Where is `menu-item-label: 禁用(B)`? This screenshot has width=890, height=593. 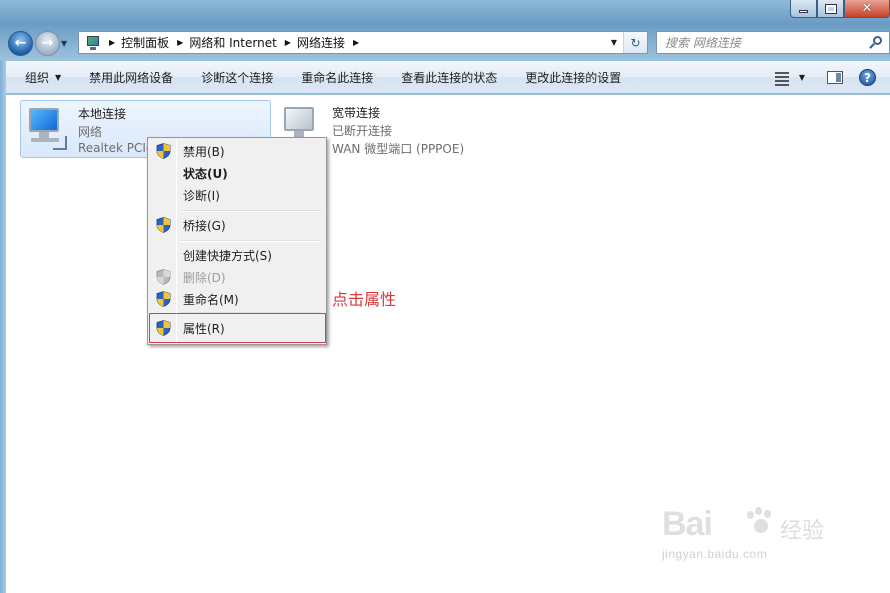 menu-item-label: 禁用(B) is located at coordinates (204, 151).